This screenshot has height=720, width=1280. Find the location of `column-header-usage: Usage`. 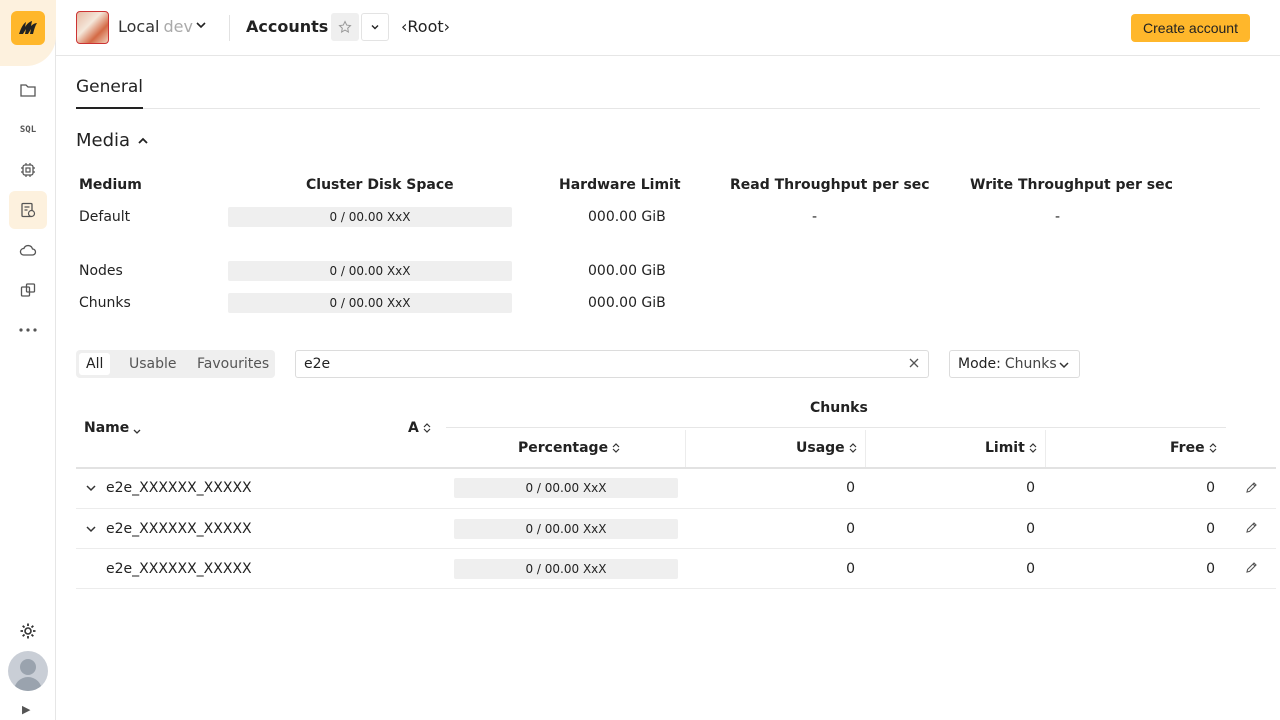

column-header-usage: Usage is located at coordinates (826, 448).